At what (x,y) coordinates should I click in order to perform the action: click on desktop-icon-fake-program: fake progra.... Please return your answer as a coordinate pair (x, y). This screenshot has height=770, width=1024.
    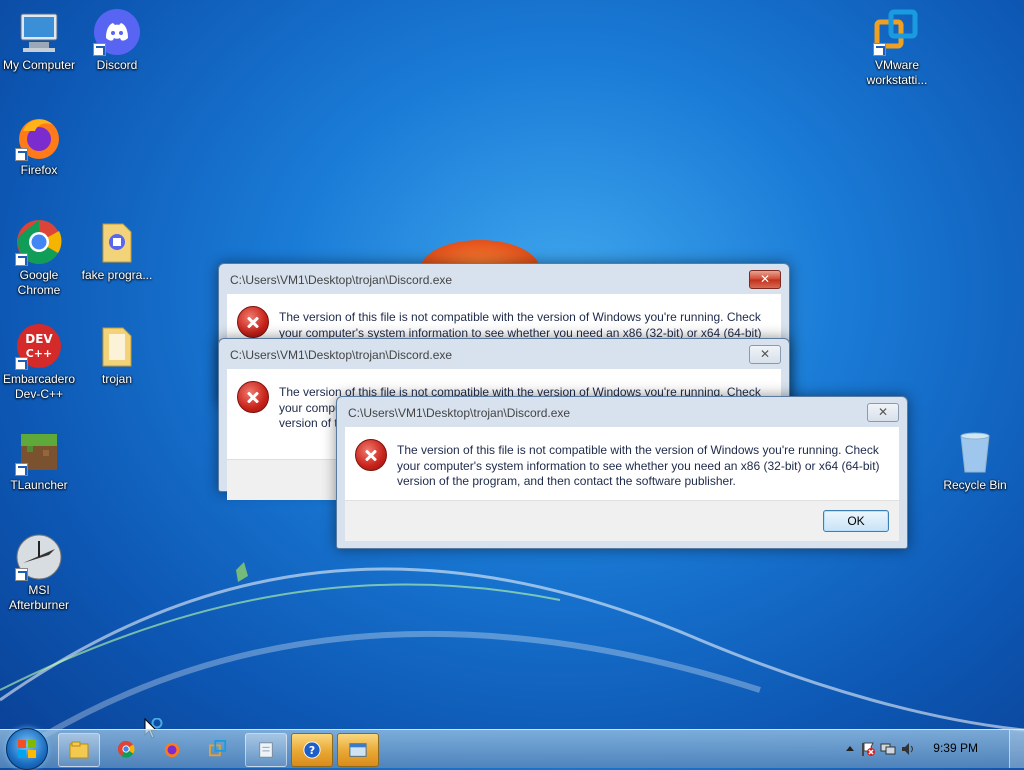
    Looking at the image, I should click on (117, 250).